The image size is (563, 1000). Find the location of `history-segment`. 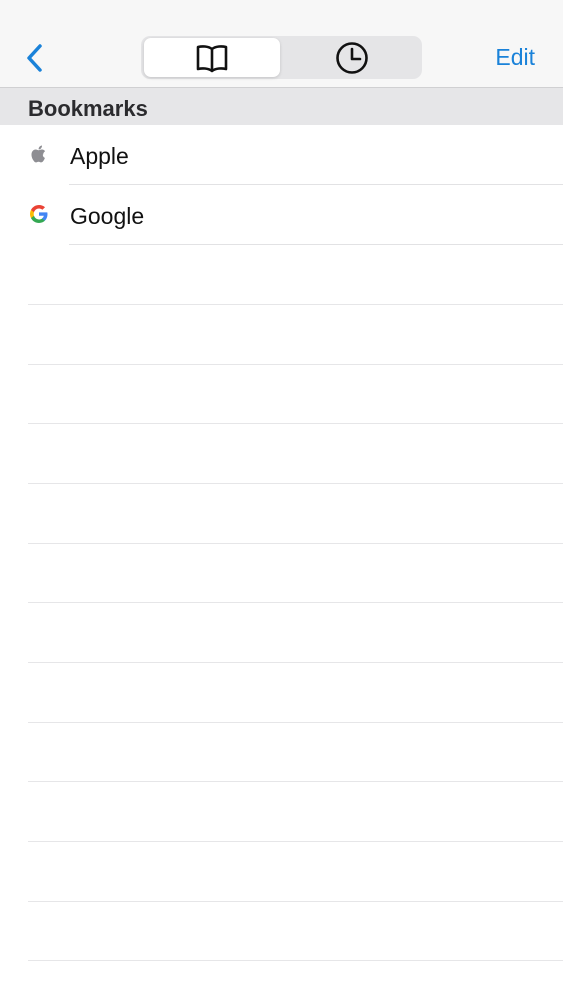

history-segment is located at coordinates (352, 57).